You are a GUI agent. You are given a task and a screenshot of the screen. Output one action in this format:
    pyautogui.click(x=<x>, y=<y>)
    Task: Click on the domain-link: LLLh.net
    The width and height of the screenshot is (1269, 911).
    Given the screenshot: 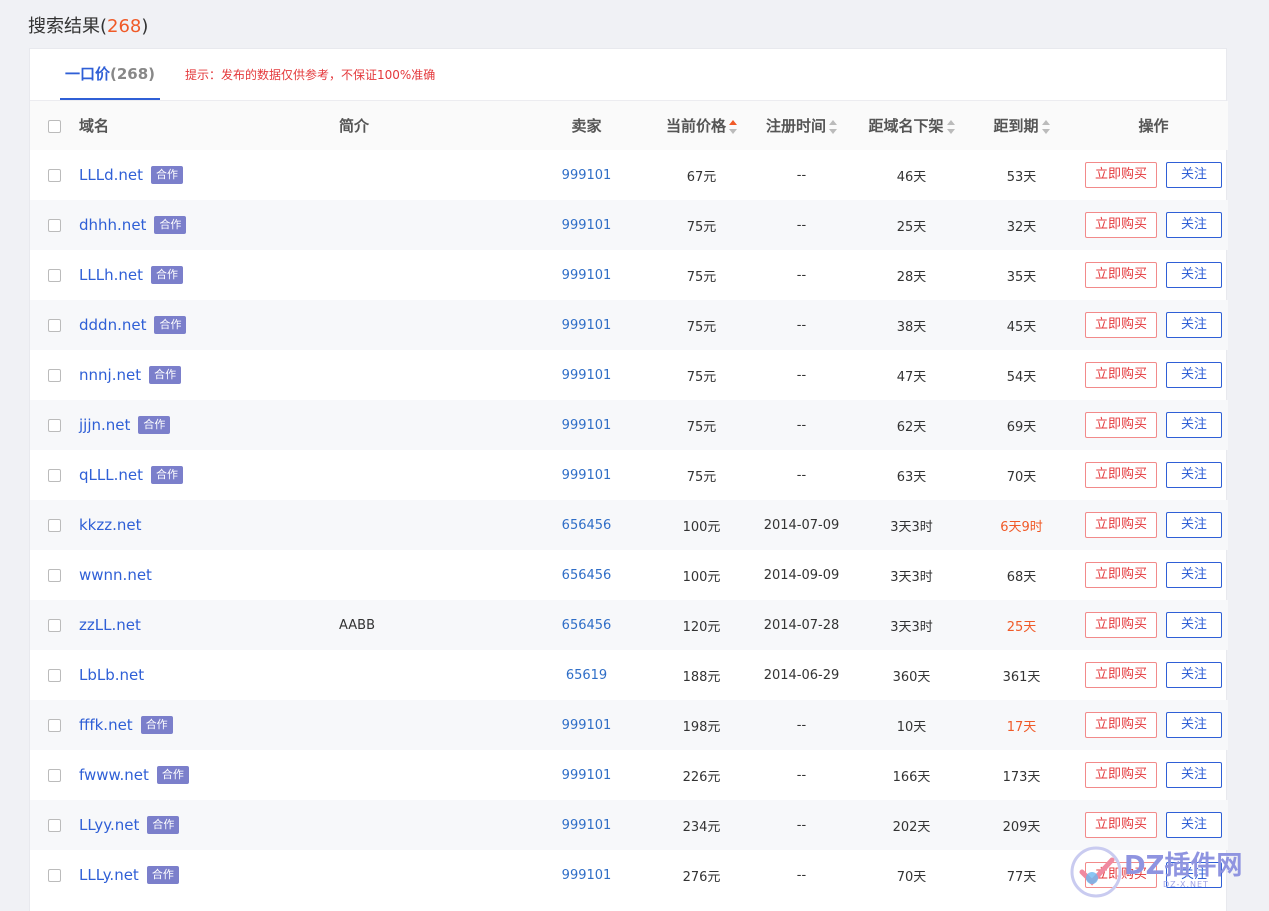 What is the action you would take?
    pyautogui.click(x=111, y=275)
    